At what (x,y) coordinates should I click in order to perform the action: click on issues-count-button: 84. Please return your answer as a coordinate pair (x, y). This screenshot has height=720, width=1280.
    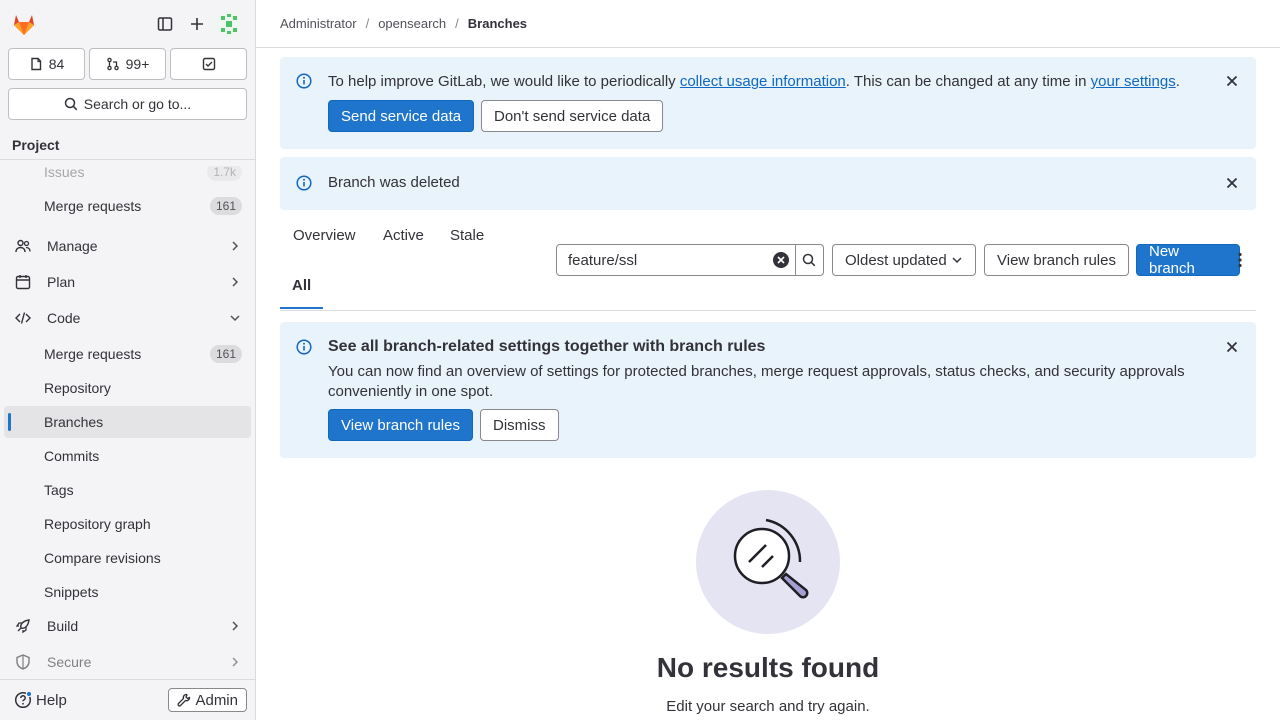
    Looking at the image, I should click on (46, 64).